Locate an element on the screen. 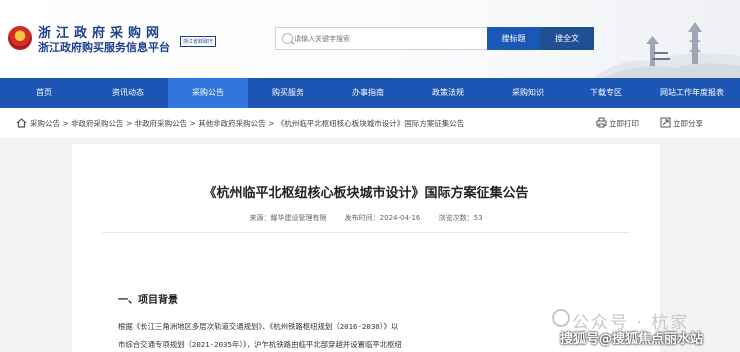  article-views: 浏览次数：53 is located at coordinates (460, 218).